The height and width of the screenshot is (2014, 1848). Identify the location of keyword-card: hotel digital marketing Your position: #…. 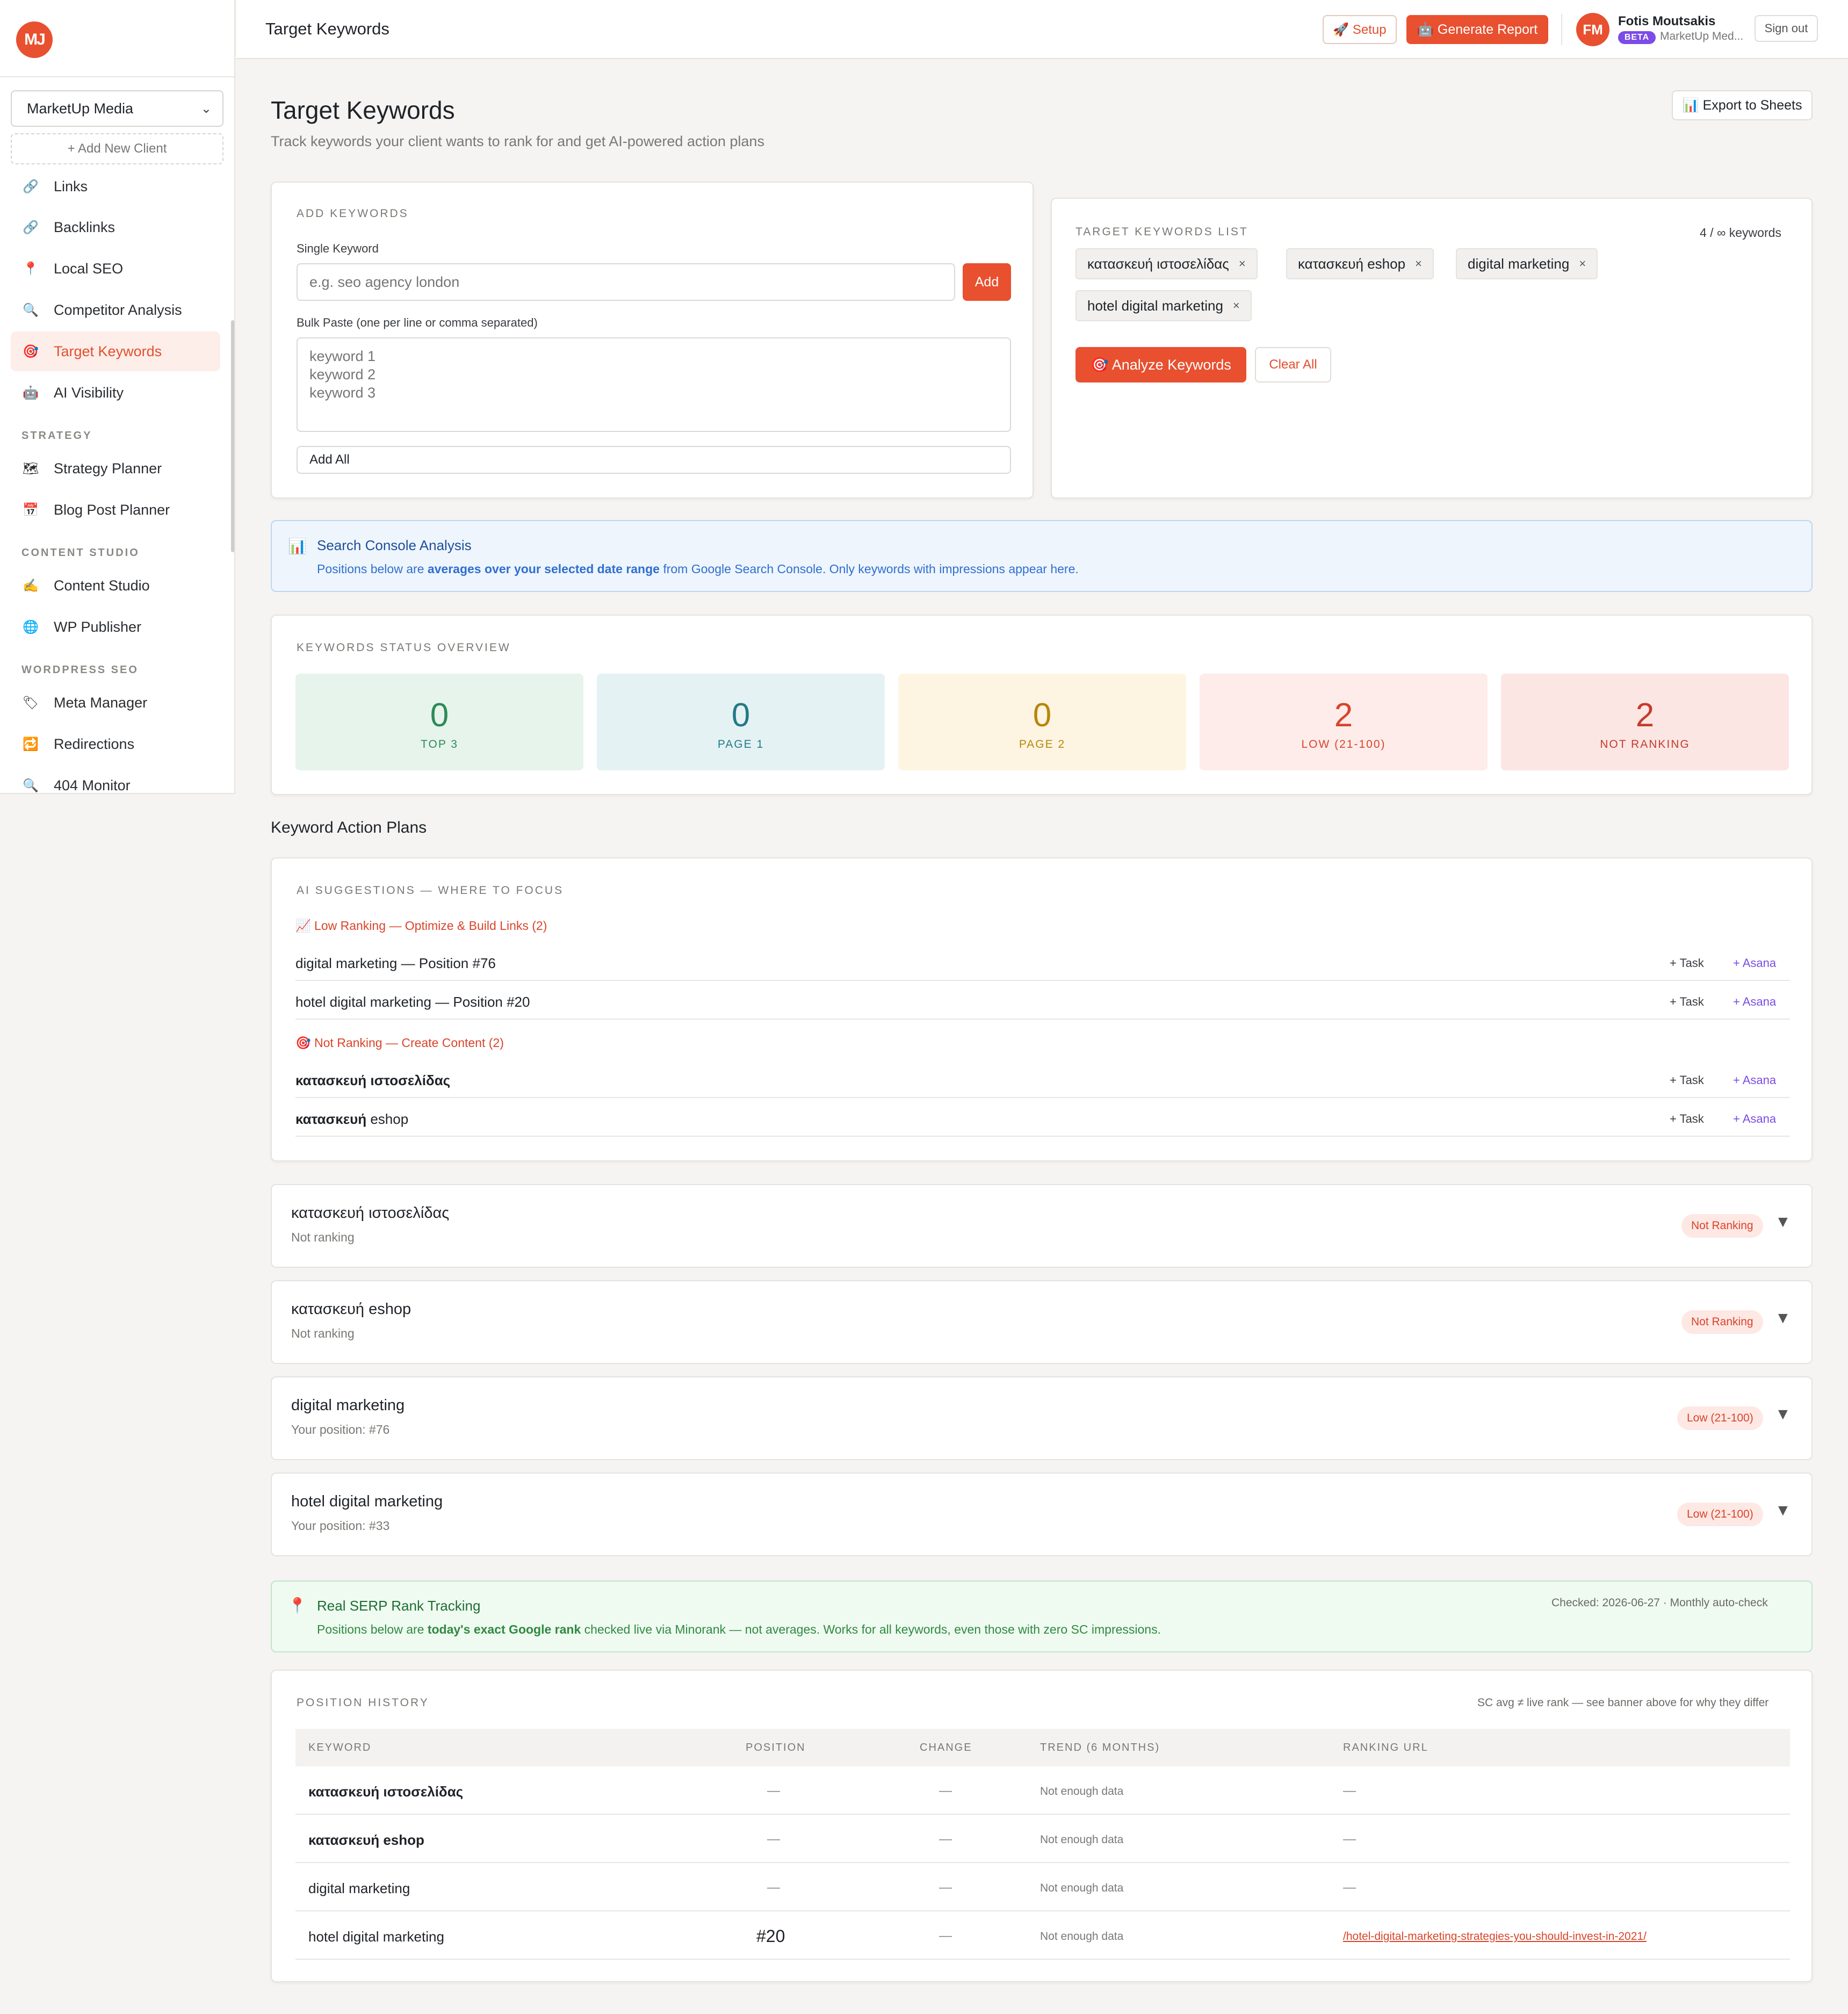
(1042, 1514).